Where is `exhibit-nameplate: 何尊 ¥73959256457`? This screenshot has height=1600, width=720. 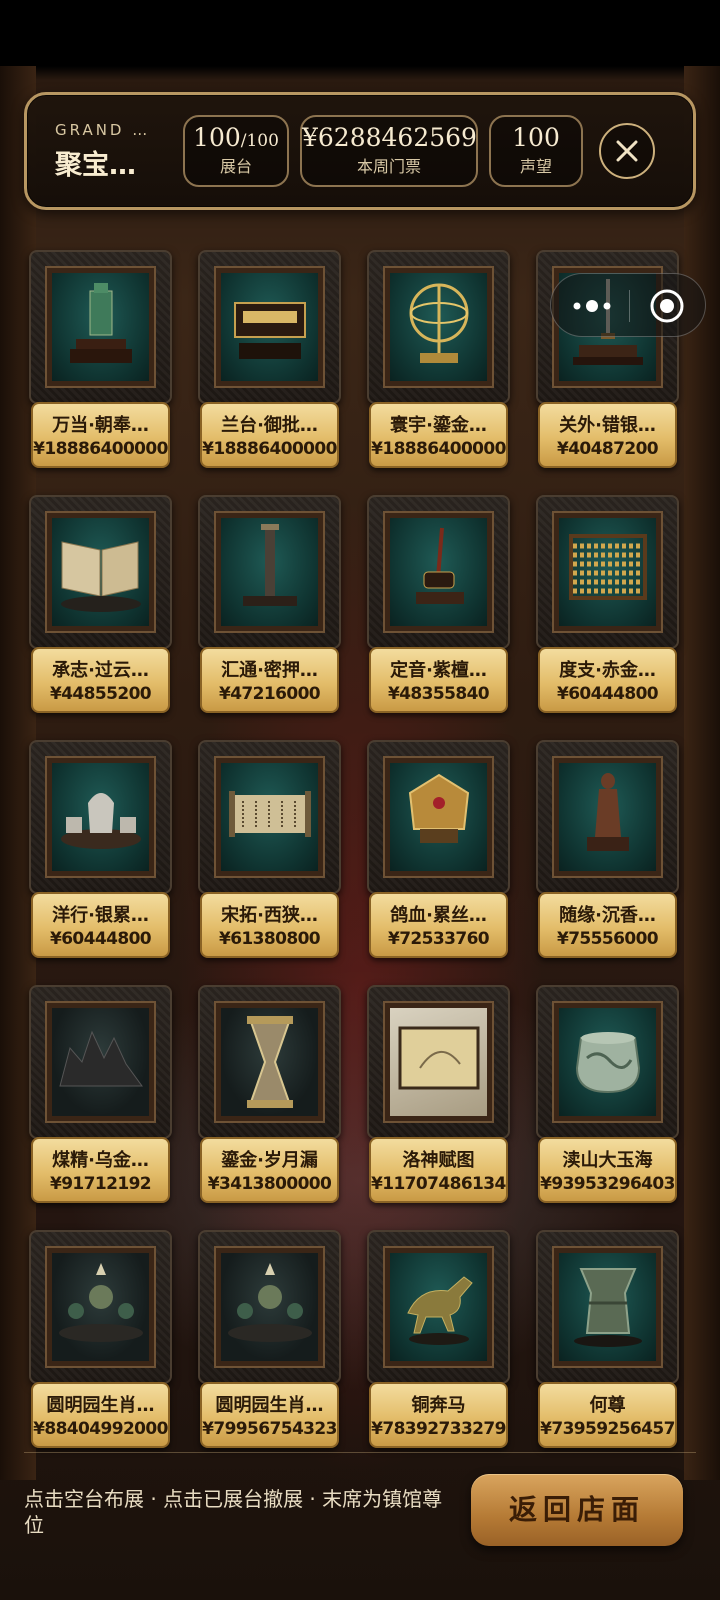
exhibit-nameplate: 何尊 ¥73959256457 is located at coordinates (607, 1415).